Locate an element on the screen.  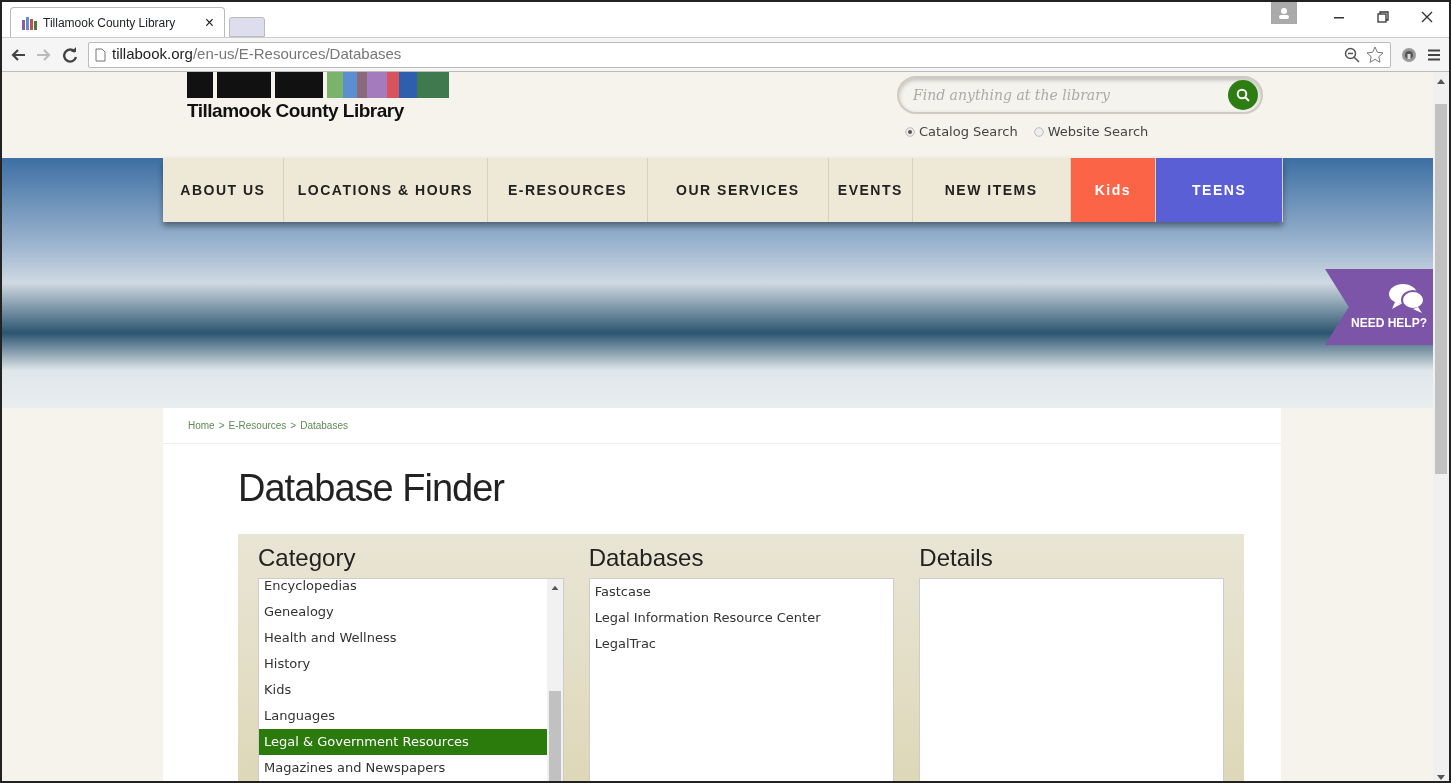
tab-title: Tillamook County Library is located at coordinates (110, 23).